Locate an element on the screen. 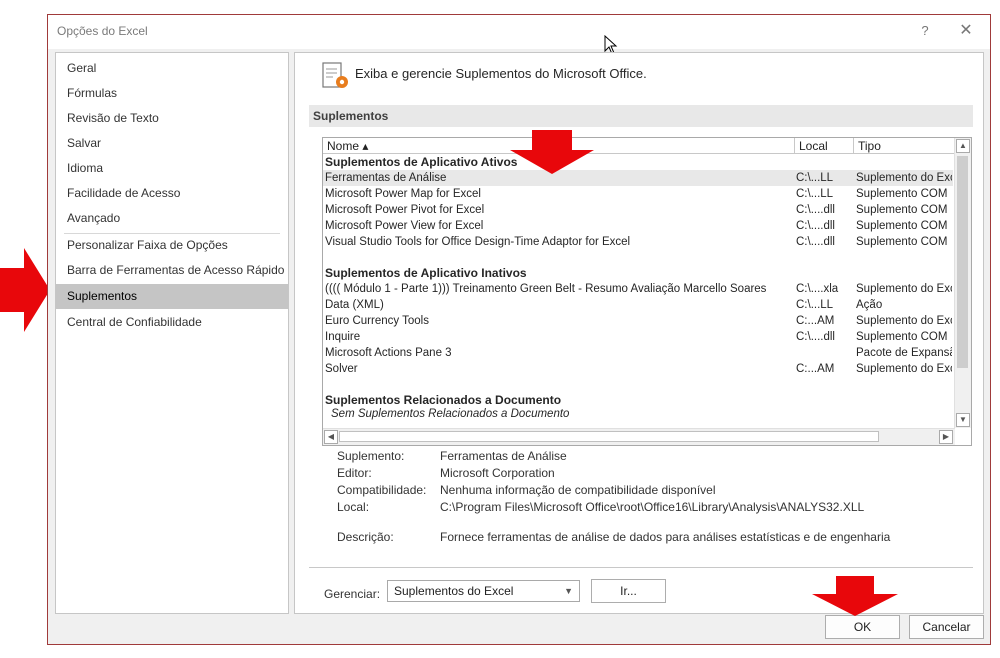  detail-value-editor: Microsoft Corporation is located at coordinates (497, 473).